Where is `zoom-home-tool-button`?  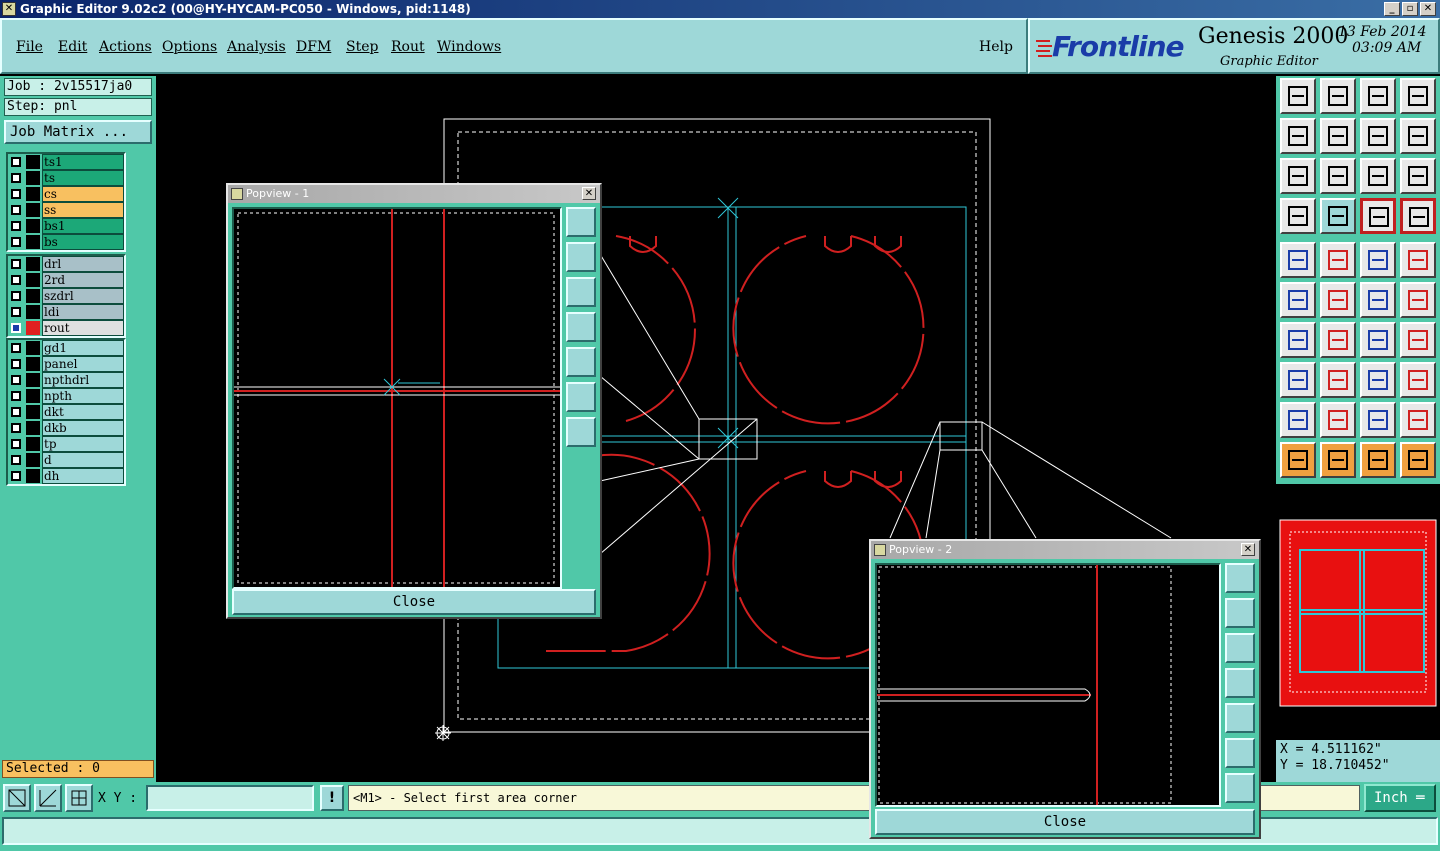 zoom-home-tool-button is located at coordinates (1298, 96).